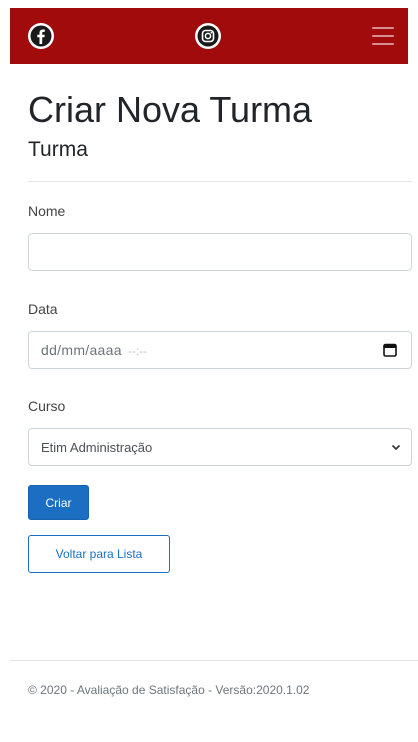 This screenshot has height=742, width=418. Describe the element at coordinates (220, 493) in the screenshot. I see `submit-row: Criar` at that location.